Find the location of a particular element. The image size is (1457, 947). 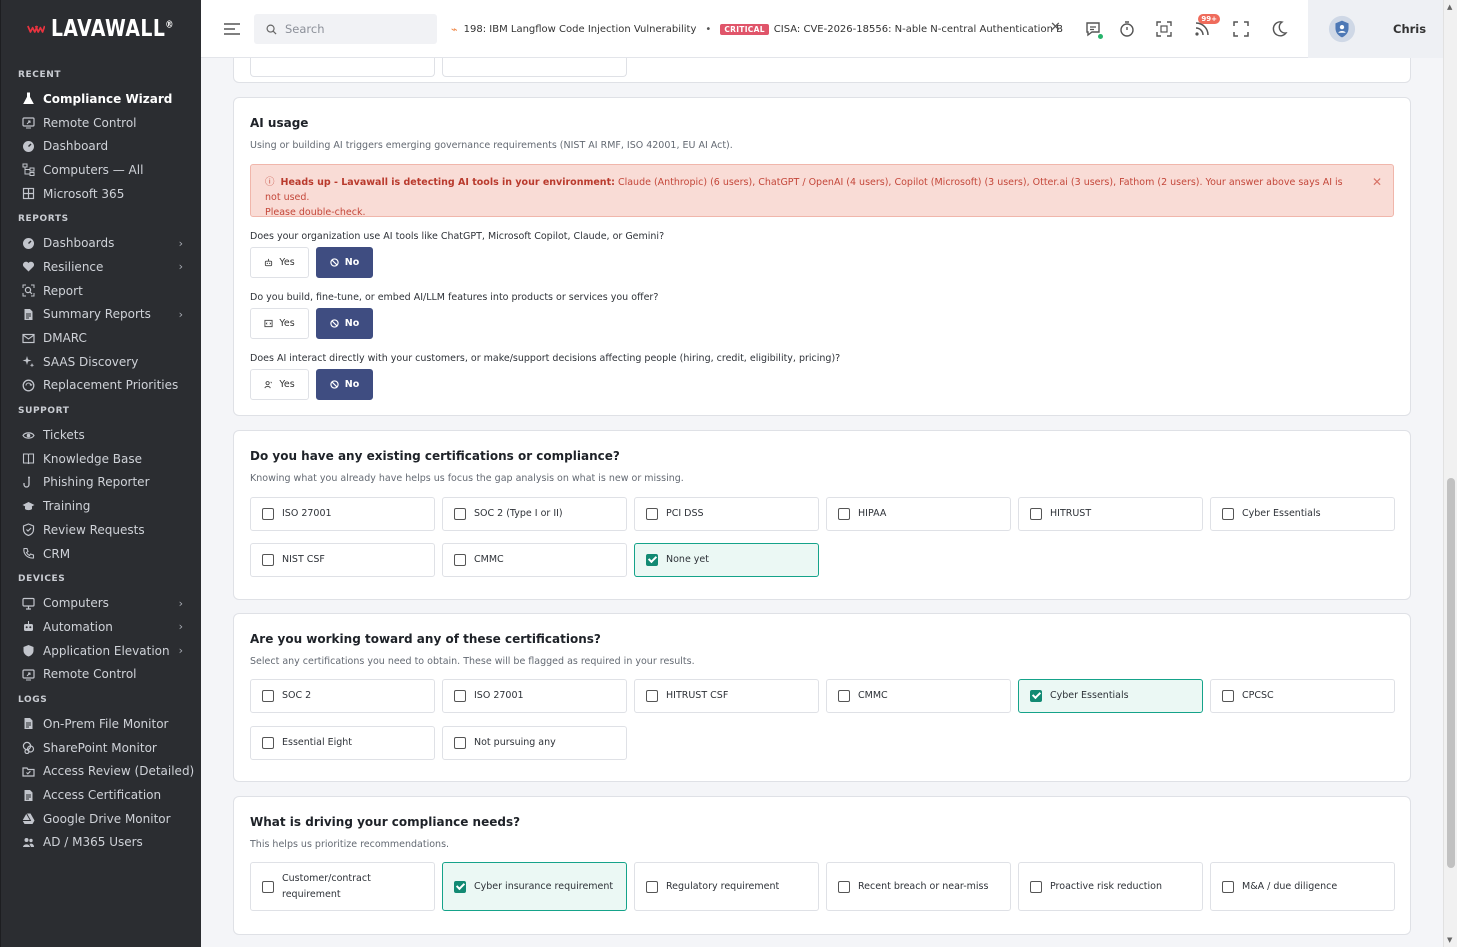

brand-logo: LAVAWALL® is located at coordinates (101, 29).